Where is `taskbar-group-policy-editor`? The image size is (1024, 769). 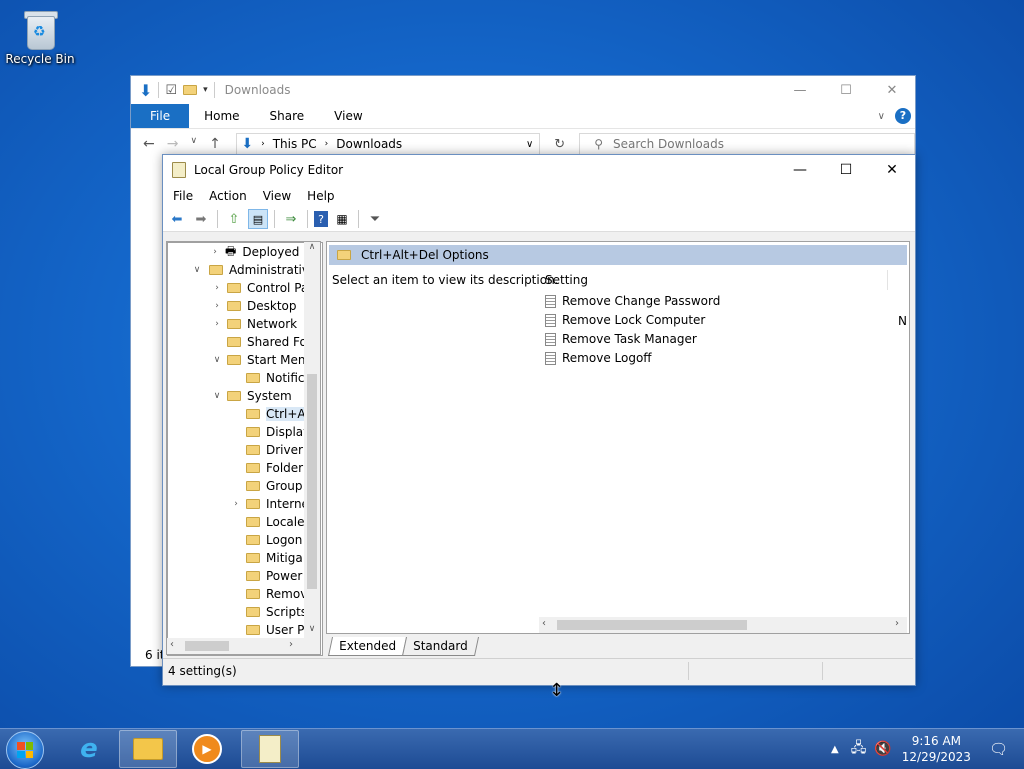
taskbar-group-policy-editor is located at coordinates (270, 749).